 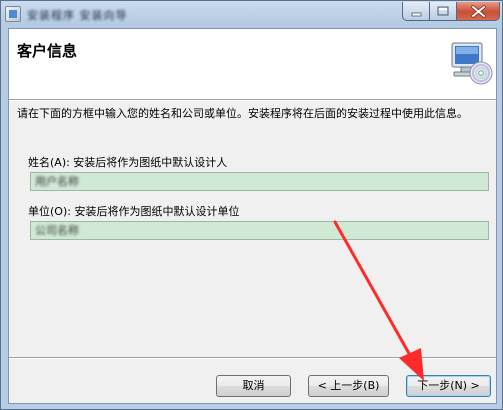 I want to click on minimize-button, so click(x=416, y=11).